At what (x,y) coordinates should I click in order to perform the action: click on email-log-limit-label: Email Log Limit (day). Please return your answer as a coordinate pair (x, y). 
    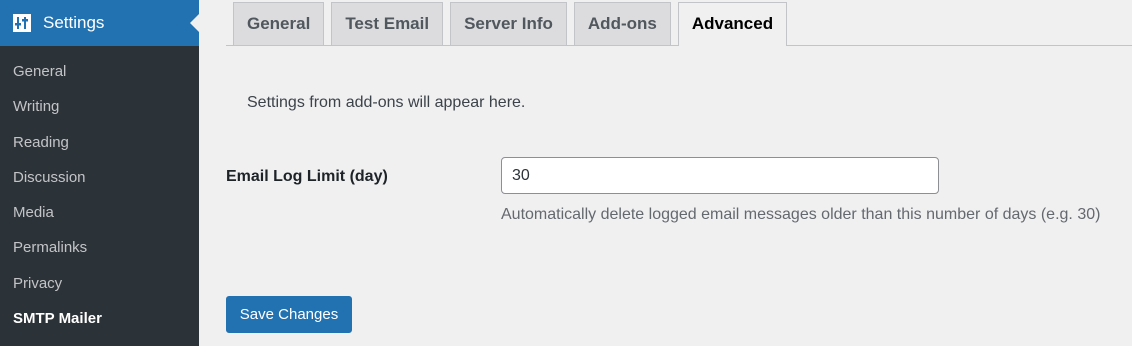
    Looking at the image, I should click on (307, 176).